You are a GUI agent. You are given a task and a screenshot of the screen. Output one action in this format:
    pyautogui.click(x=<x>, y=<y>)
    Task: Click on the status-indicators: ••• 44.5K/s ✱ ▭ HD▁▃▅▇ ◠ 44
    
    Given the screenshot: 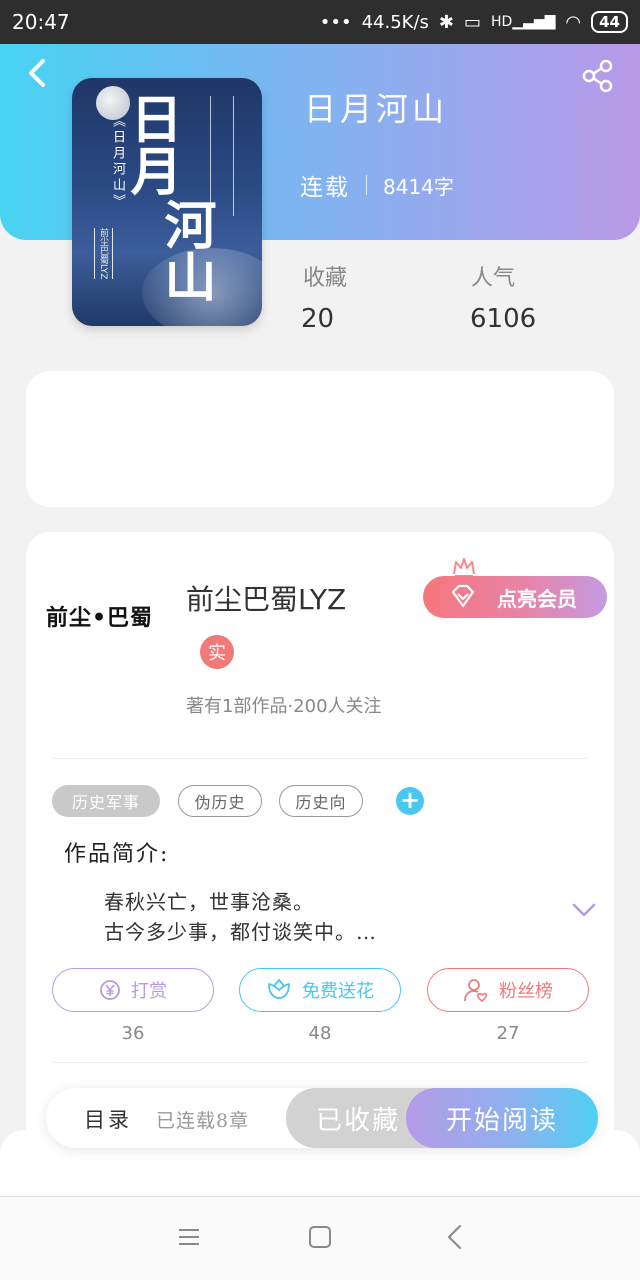 What is the action you would take?
    pyautogui.click(x=474, y=22)
    